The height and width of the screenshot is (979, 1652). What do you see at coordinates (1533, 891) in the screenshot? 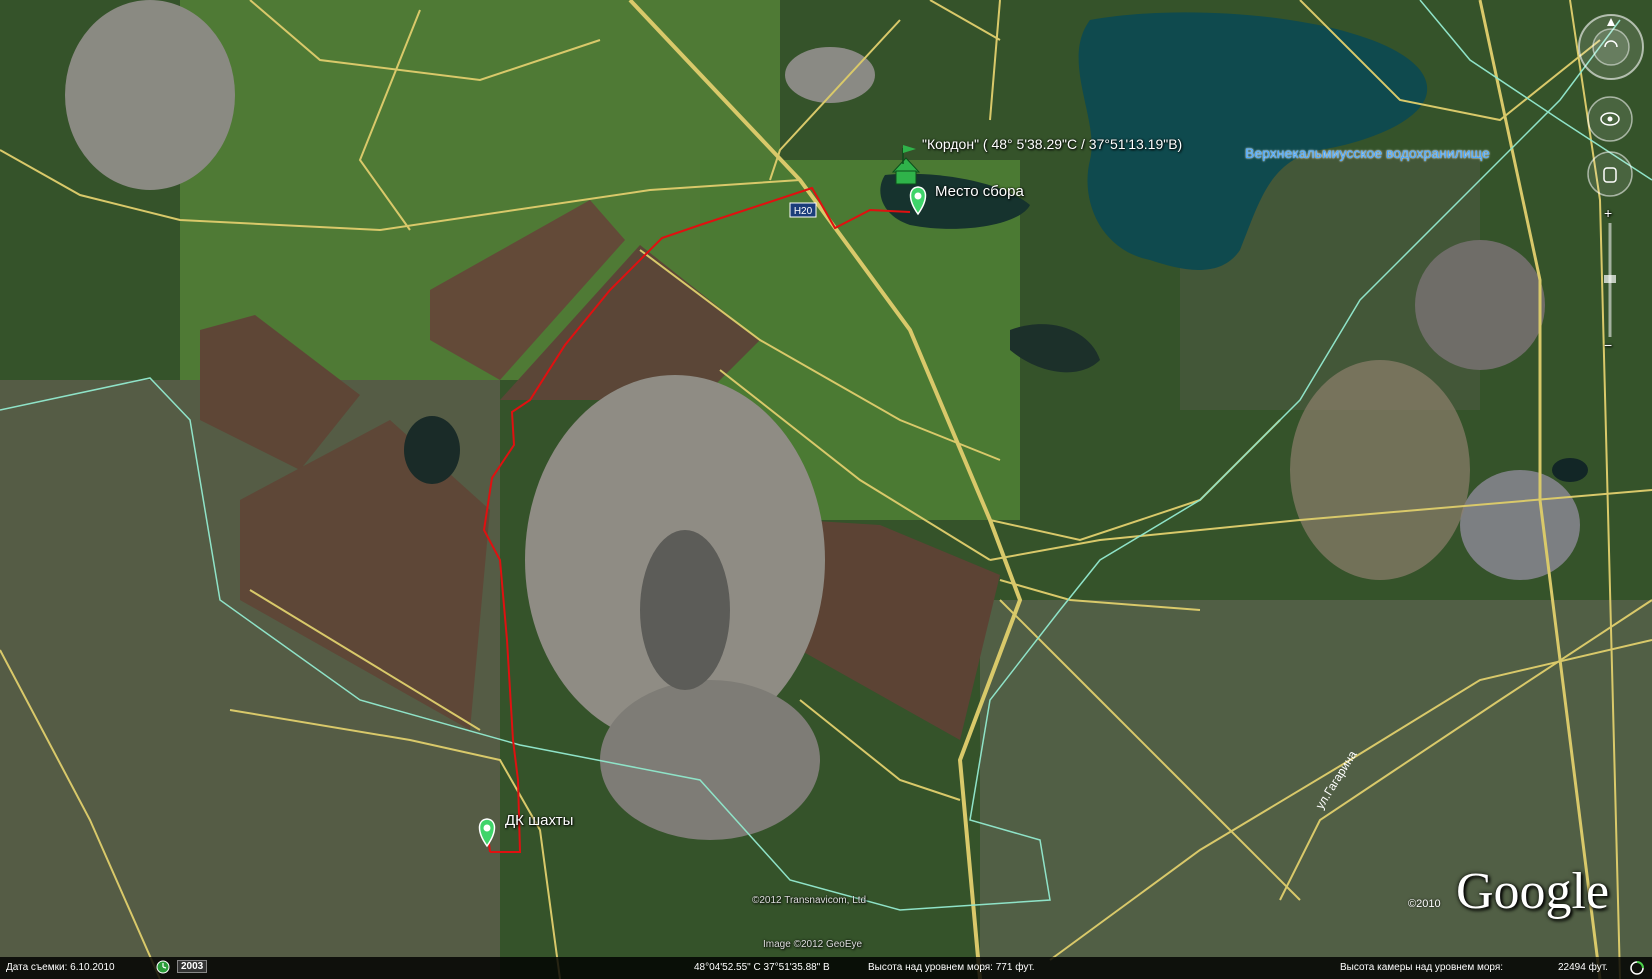
I see `google-logo: Google` at bounding box center [1533, 891].